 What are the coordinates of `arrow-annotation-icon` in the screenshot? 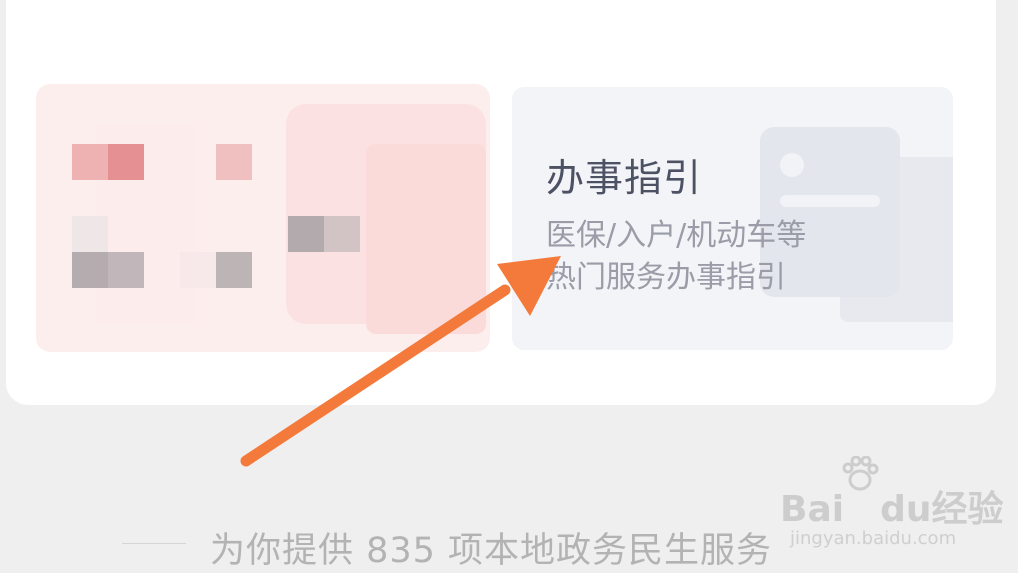 It's located at (400, 361).